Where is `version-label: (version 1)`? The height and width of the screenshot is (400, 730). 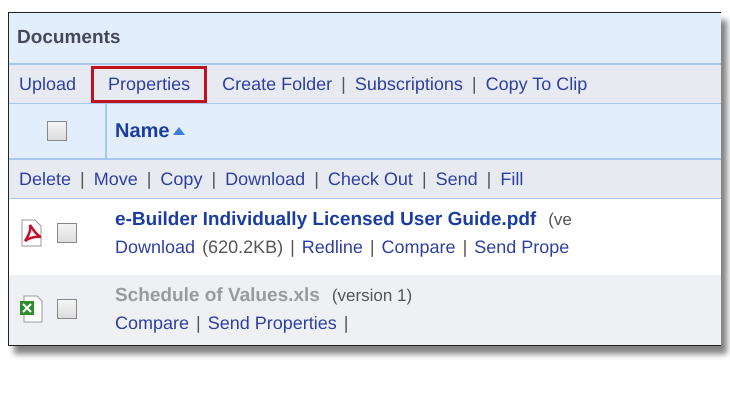
version-label: (version 1) is located at coordinates (372, 296).